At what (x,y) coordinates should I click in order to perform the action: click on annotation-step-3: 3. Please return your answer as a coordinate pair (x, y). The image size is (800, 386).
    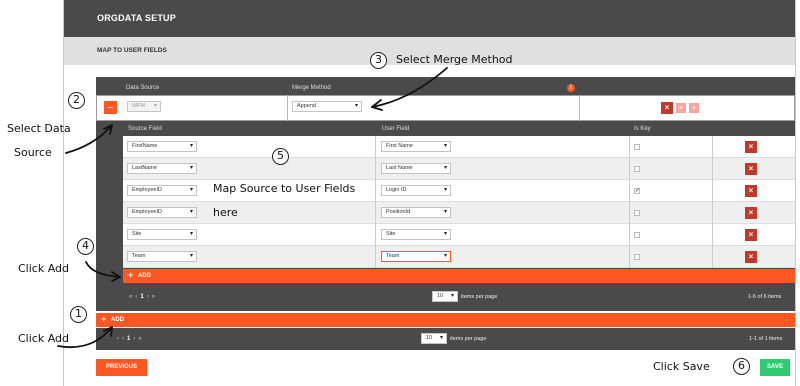
    Looking at the image, I should click on (378, 60).